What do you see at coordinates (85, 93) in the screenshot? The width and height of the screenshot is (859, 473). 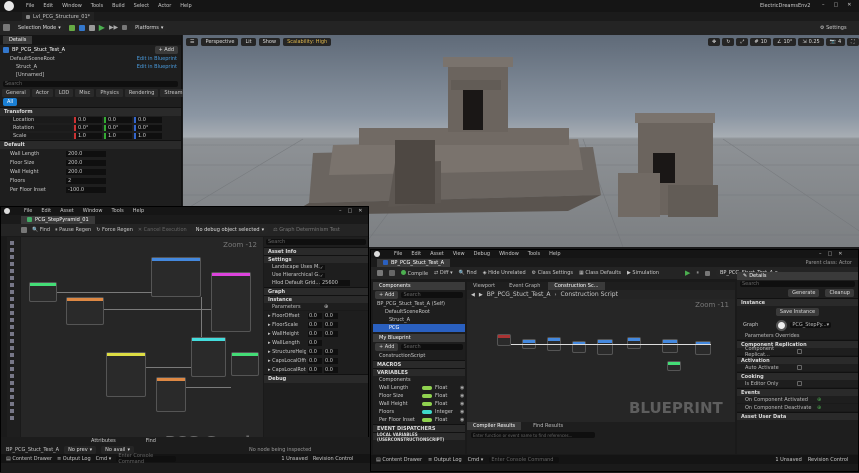 I see `filter-tab-misc: Misc` at bounding box center [85, 93].